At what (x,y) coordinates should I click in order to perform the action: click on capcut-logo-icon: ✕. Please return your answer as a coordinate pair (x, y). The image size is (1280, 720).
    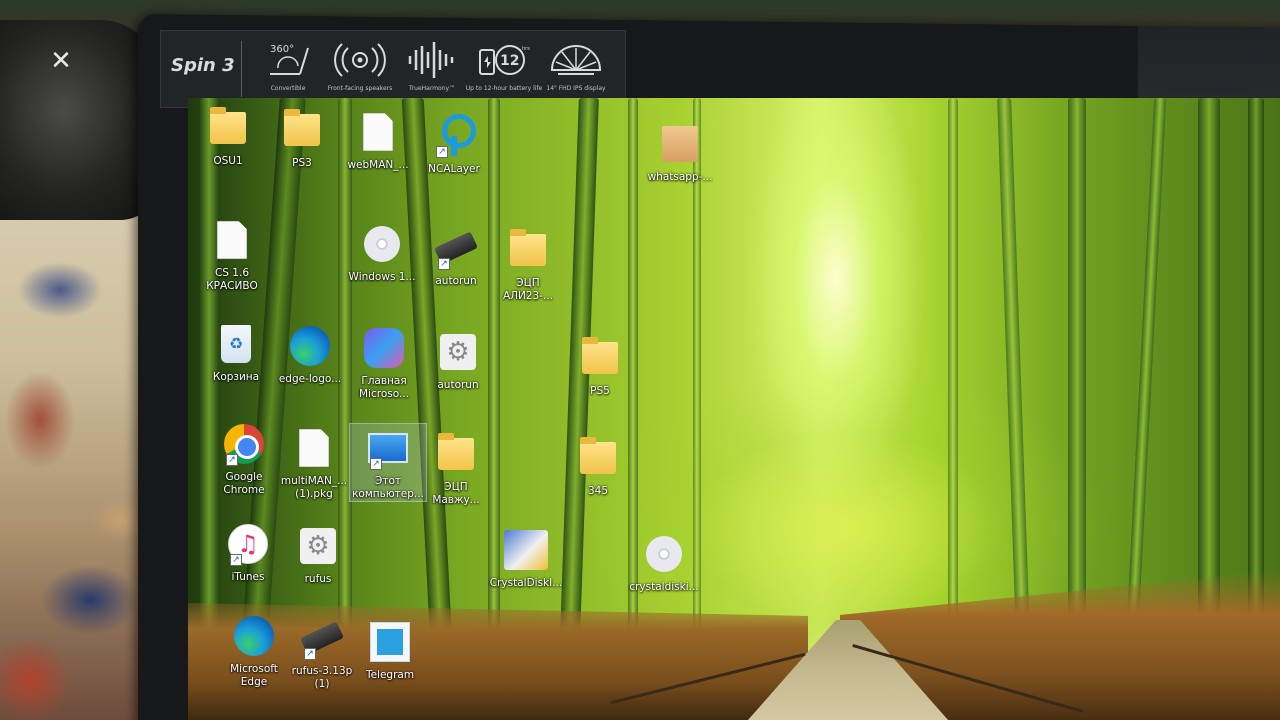
    Looking at the image, I should click on (61, 61).